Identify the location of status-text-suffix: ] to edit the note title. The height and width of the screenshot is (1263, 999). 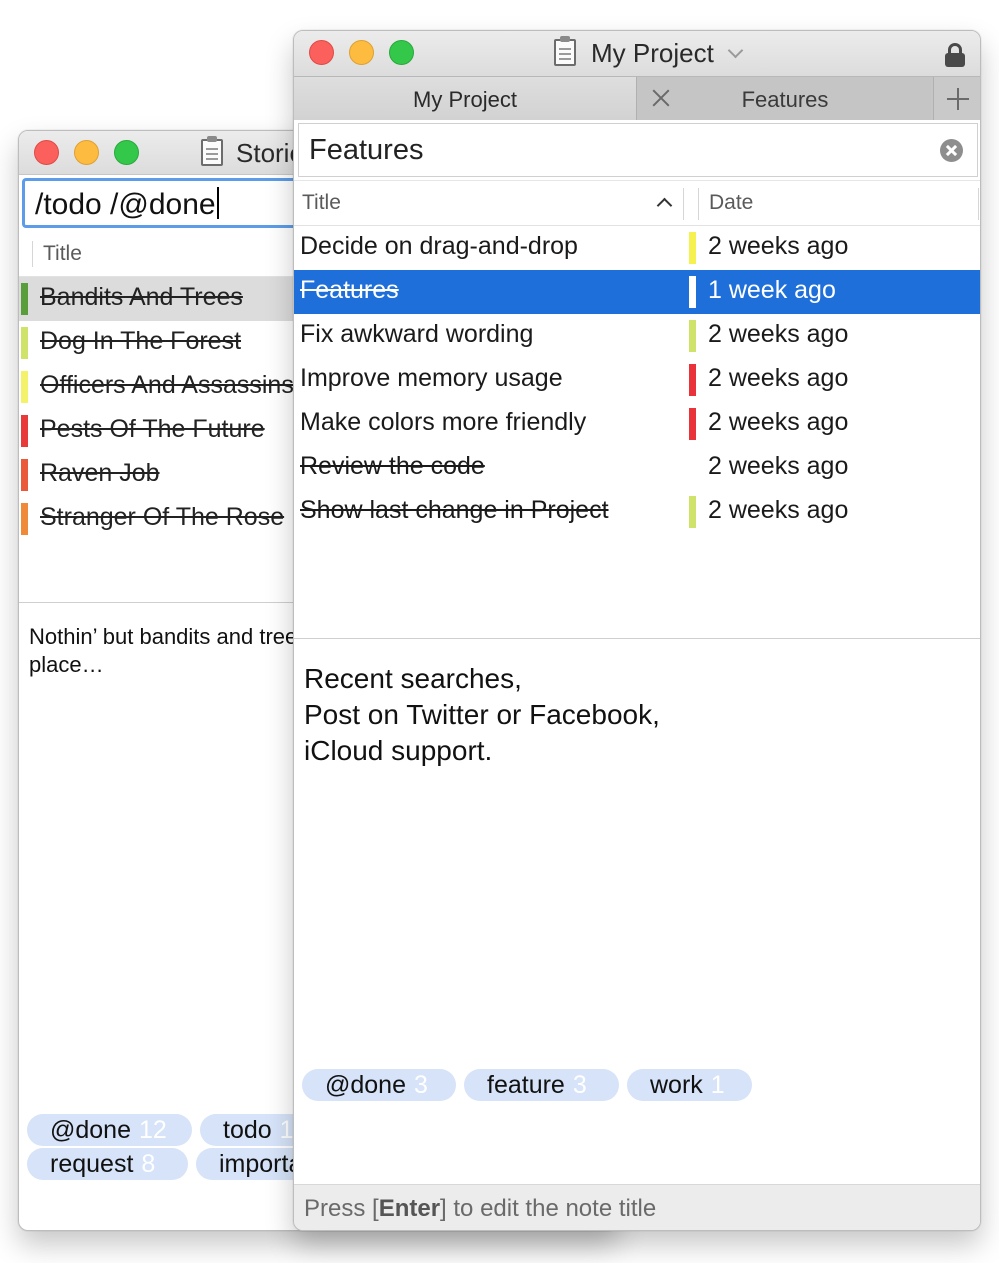
(548, 1208).